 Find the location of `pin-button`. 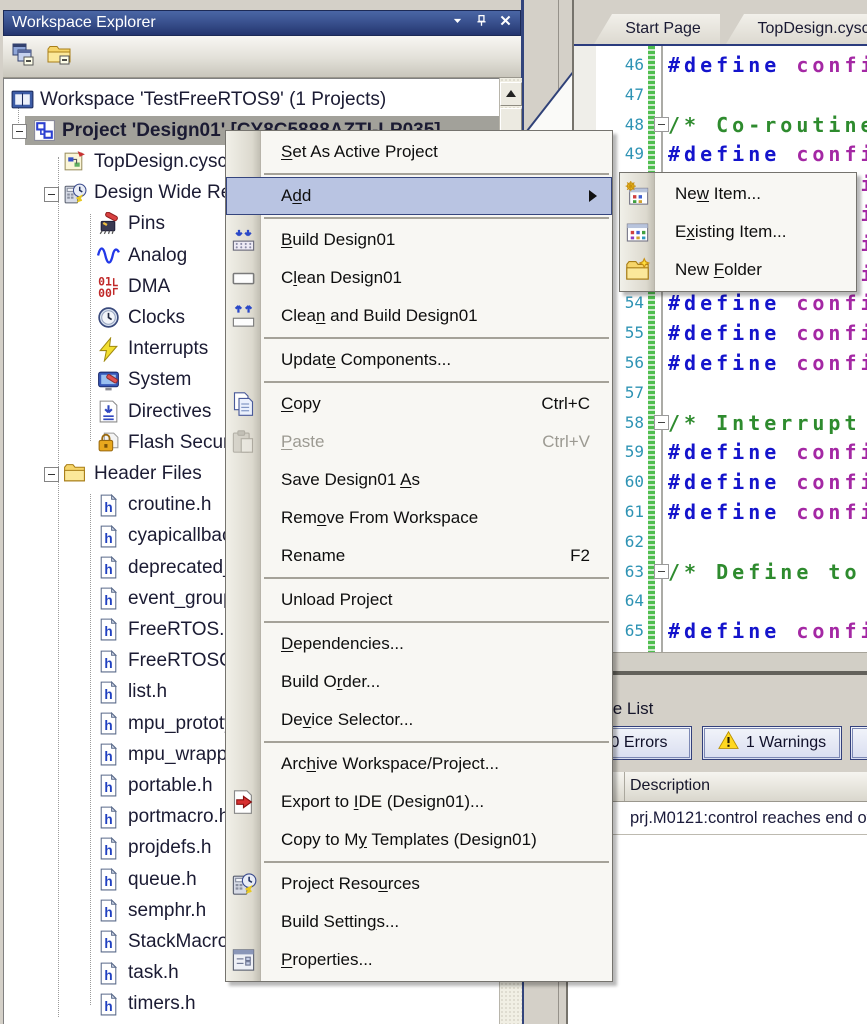

pin-button is located at coordinates (481, 22).